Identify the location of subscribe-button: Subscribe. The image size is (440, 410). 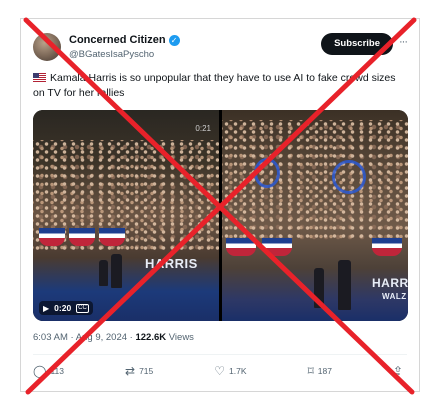
(357, 44).